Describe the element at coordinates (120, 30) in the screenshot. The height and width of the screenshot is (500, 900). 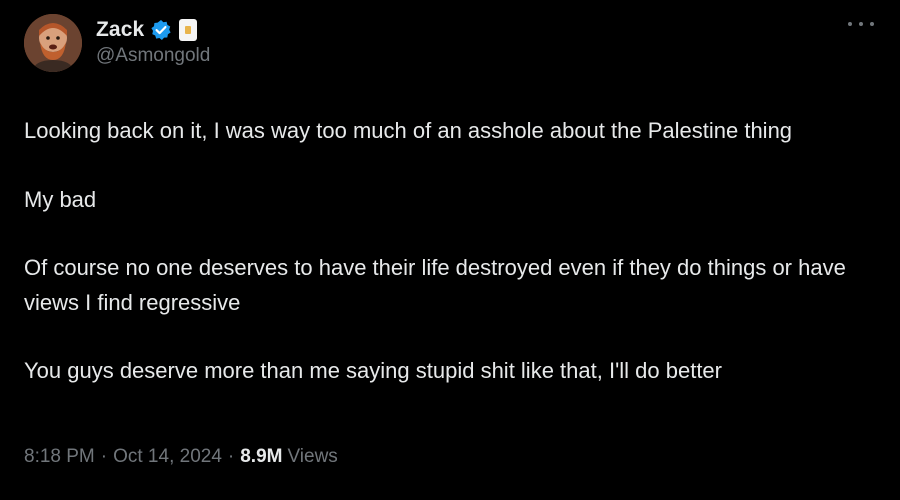
I see `author-display-name: Zack` at that location.